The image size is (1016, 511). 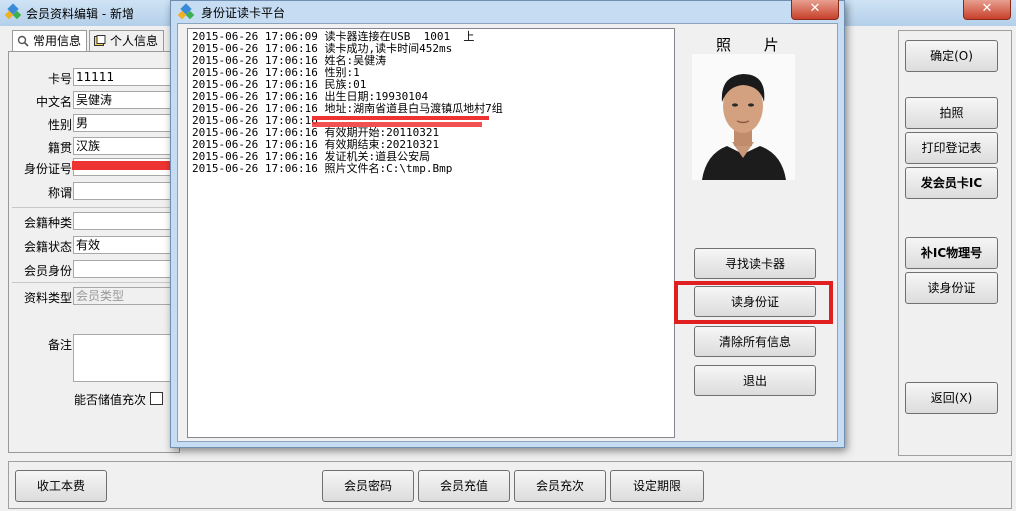 What do you see at coordinates (755, 380) in the screenshot?
I see `exit-button: 退出` at bounding box center [755, 380].